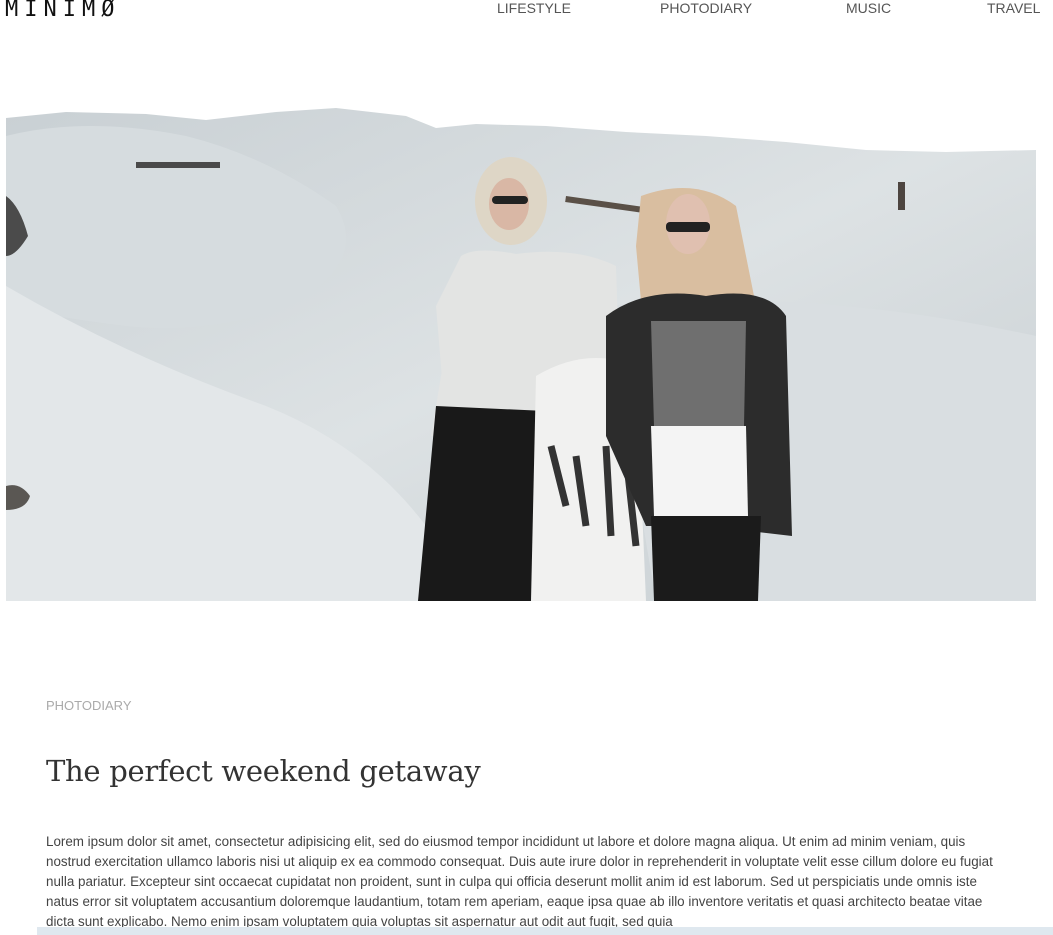 Image resolution: width=1053 pixels, height=935 pixels. What do you see at coordinates (545, 931) in the screenshot?
I see `bottom-bar` at bounding box center [545, 931].